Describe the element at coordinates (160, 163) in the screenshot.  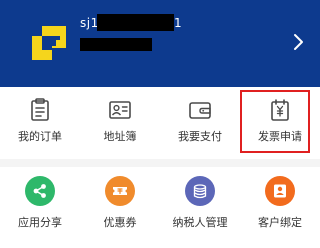
I see `section-divider` at that location.